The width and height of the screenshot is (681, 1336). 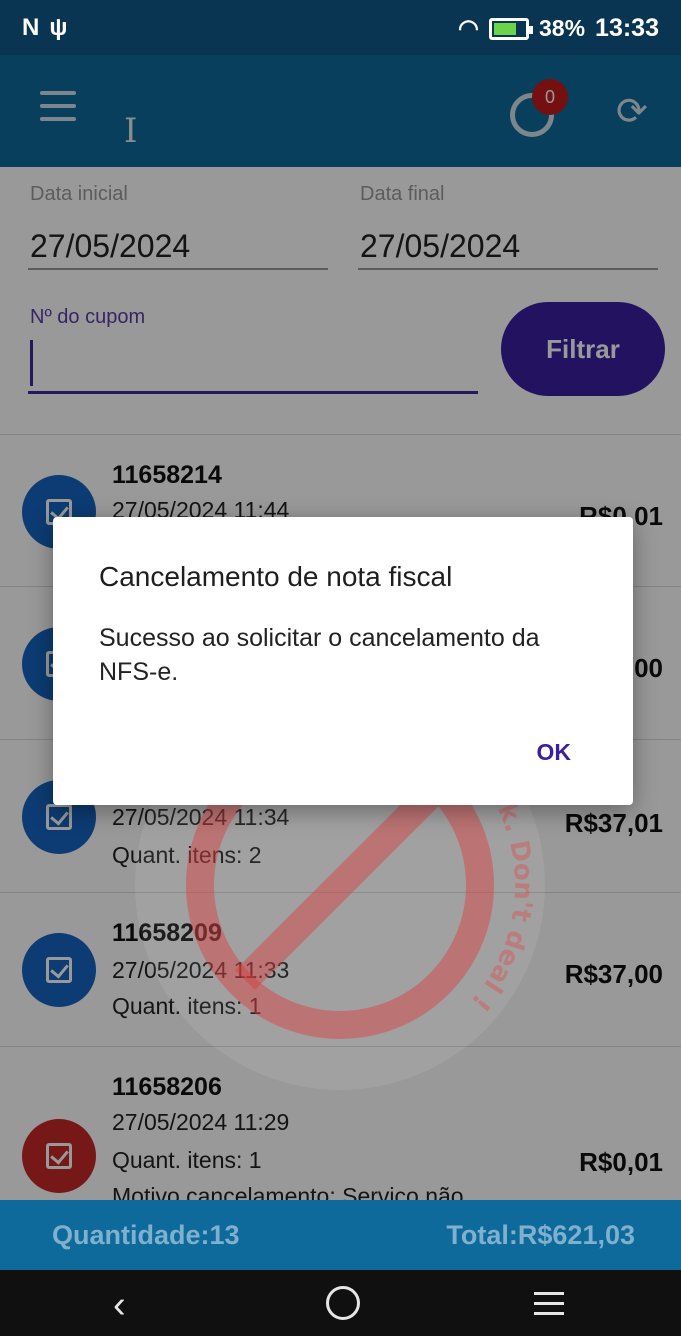 What do you see at coordinates (146, 1235) in the screenshot?
I see `summary-quantity: Quantidade:13` at bounding box center [146, 1235].